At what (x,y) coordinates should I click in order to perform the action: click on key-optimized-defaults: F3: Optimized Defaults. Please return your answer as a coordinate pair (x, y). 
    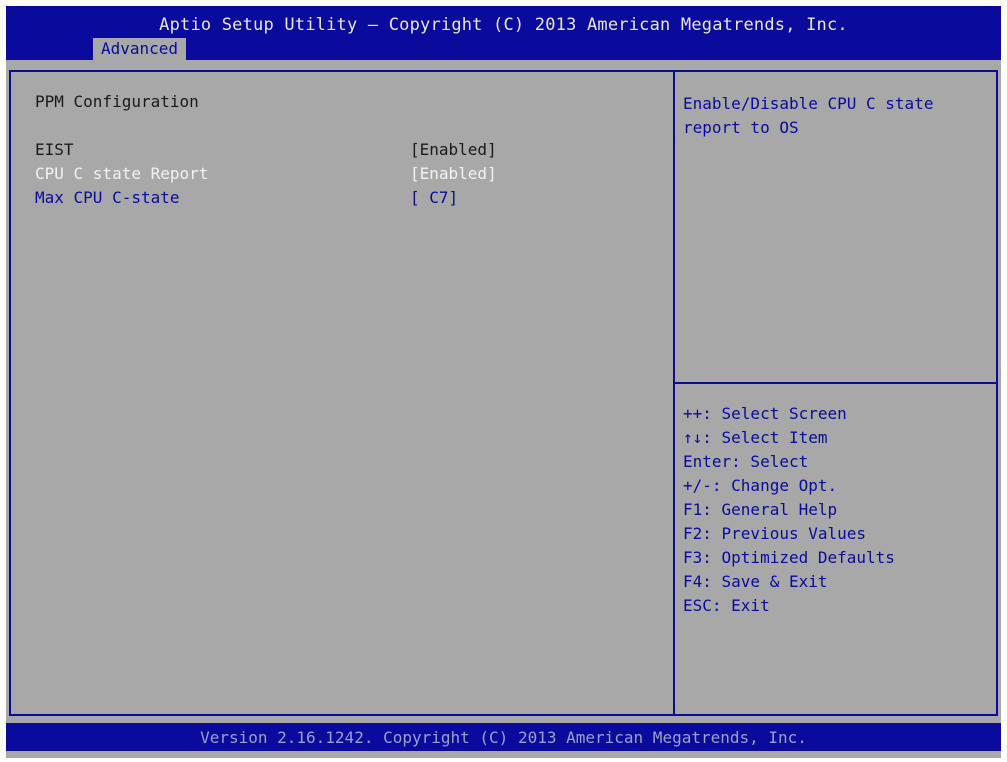
    Looking at the image, I should click on (789, 557).